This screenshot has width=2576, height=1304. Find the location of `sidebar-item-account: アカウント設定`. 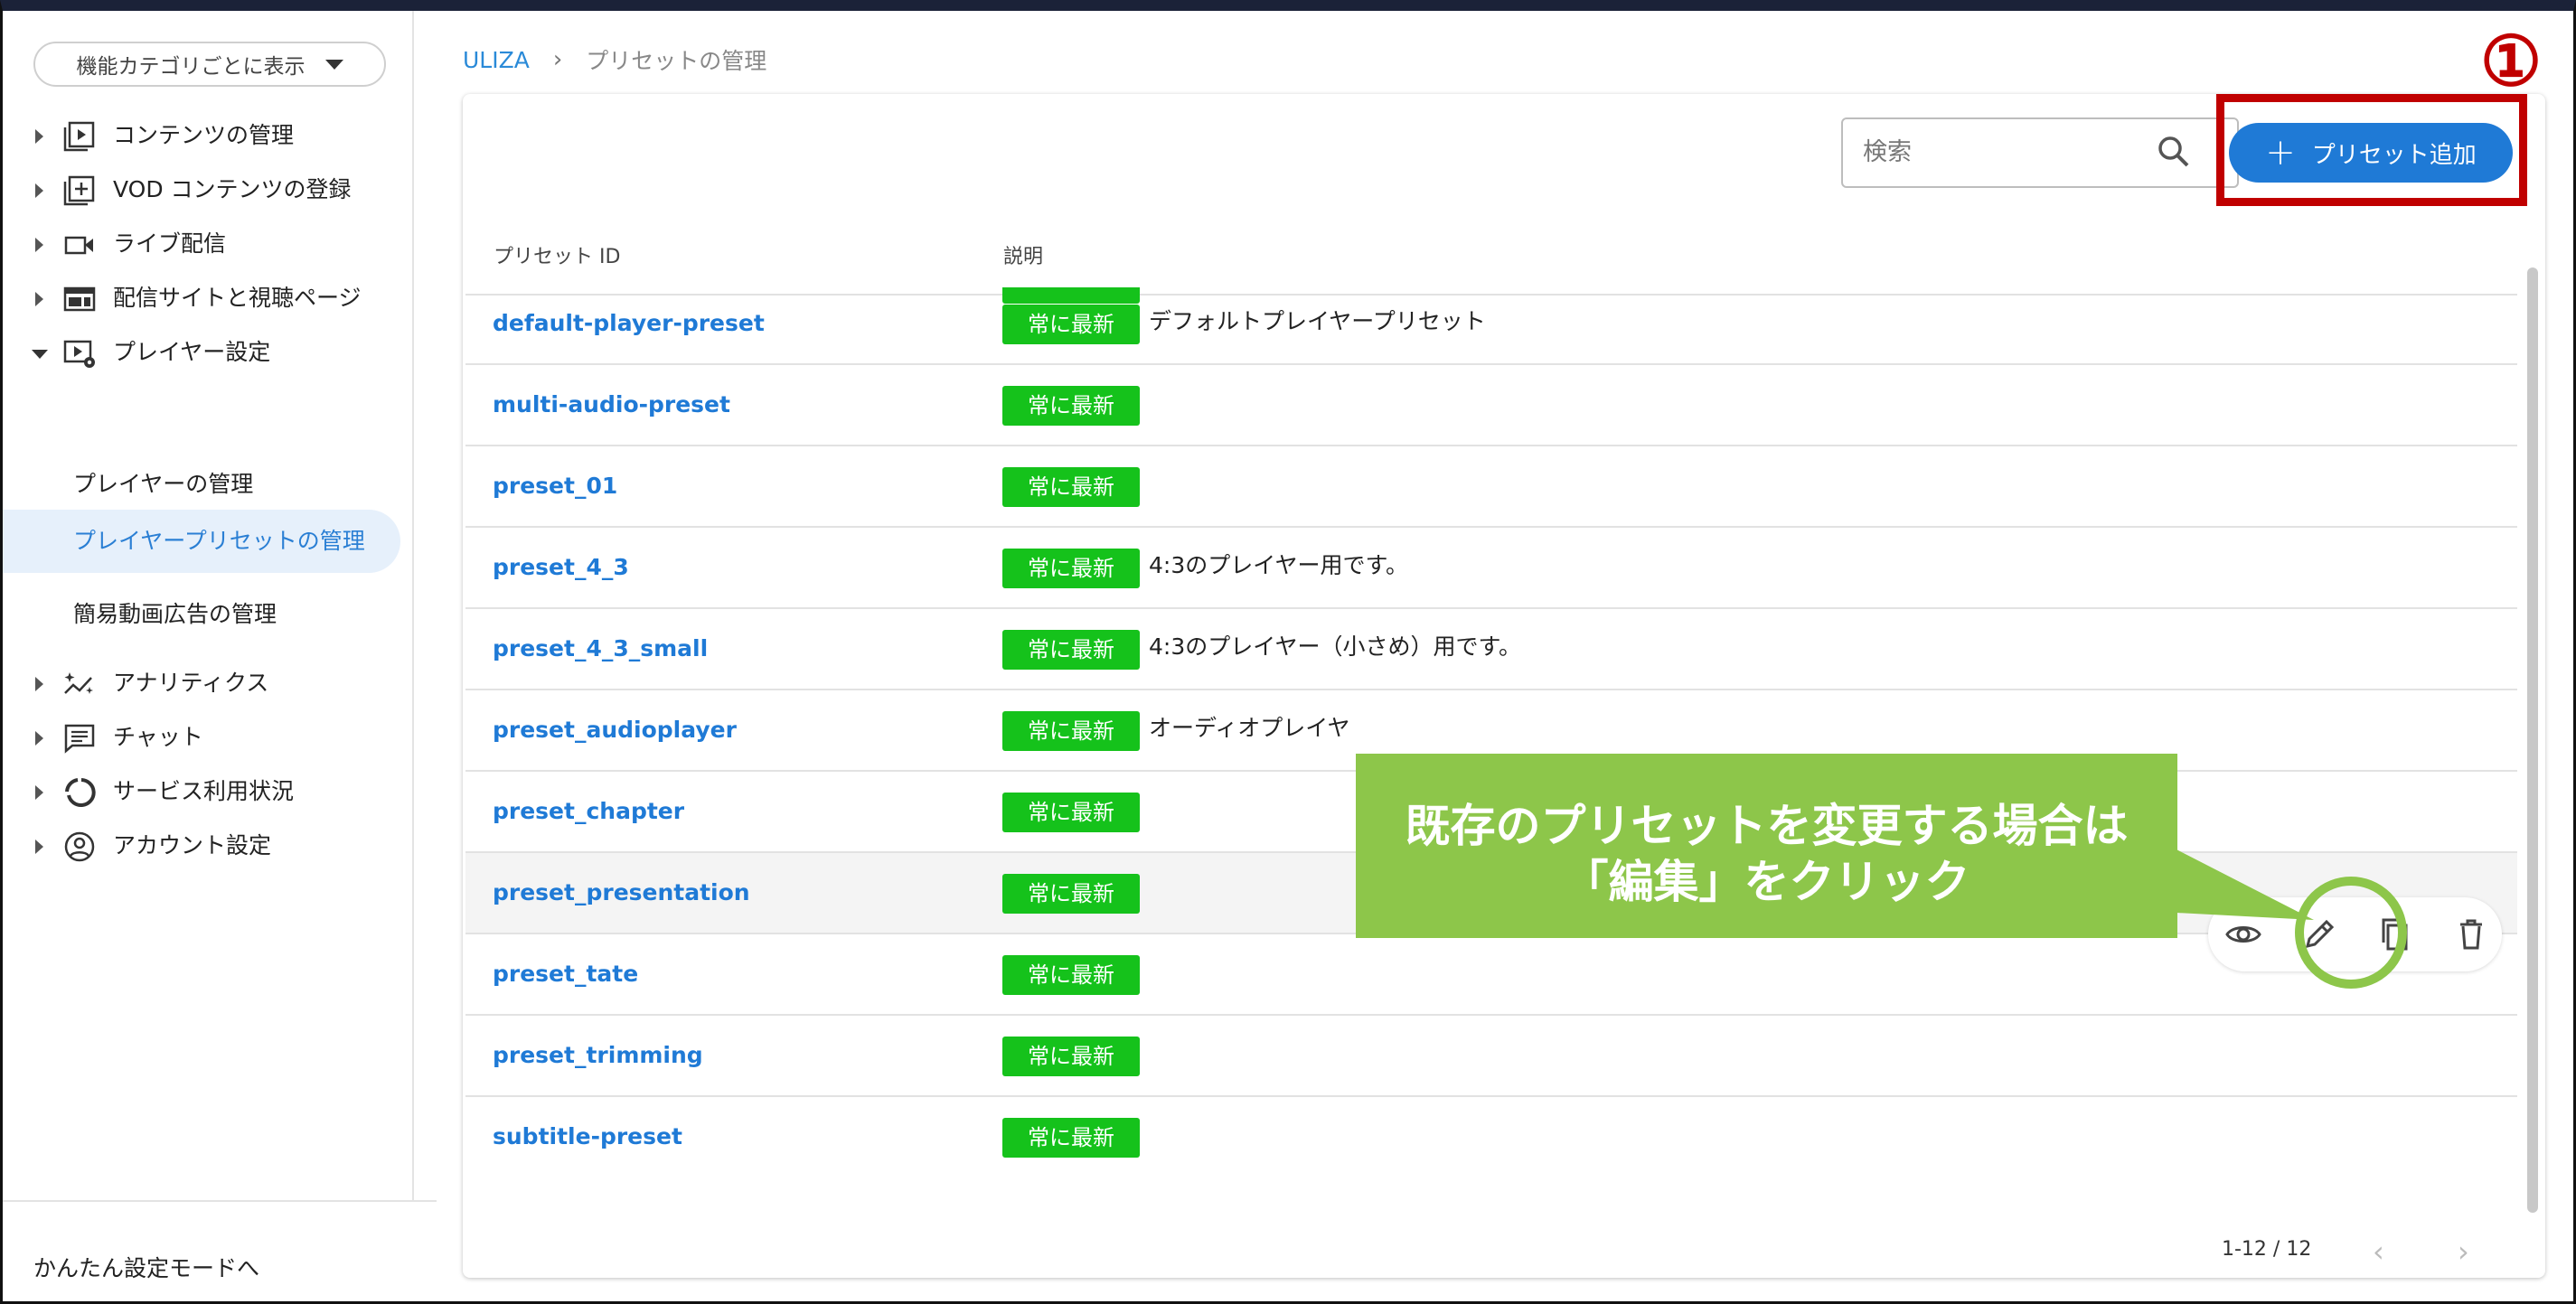

sidebar-item-account: アカウント設定 is located at coordinates (208, 846).